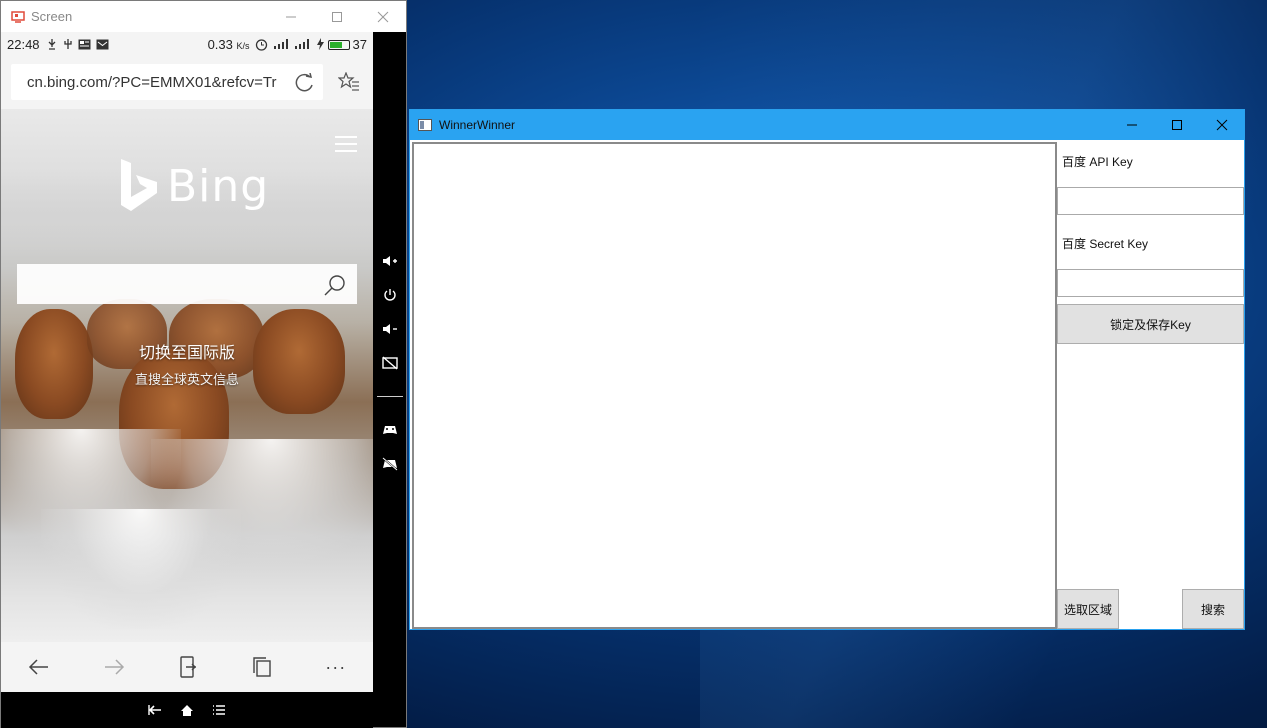 This screenshot has height=728, width=1267. I want to click on battery-icon, so click(338, 45).